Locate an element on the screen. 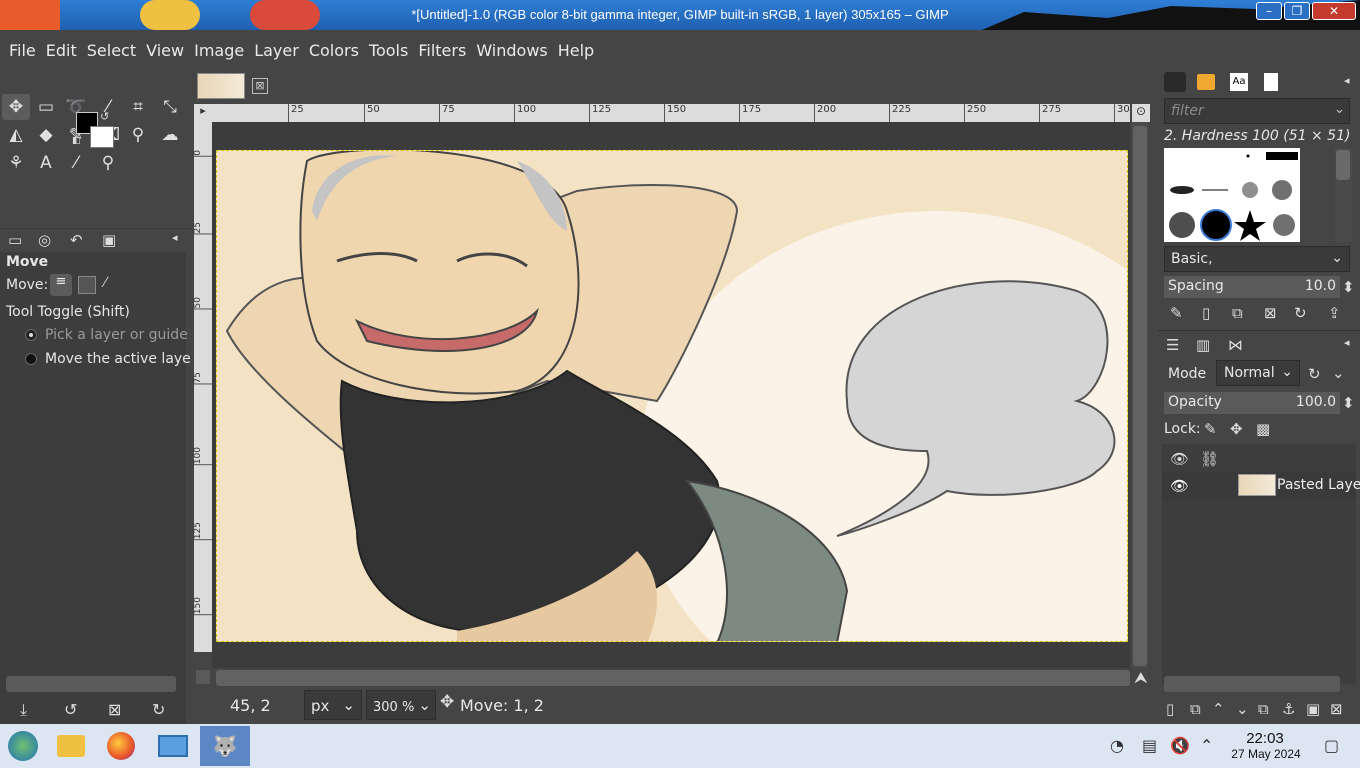 The width and height of the screenshot is (1360, 768). menu-file: File is located at coordinates (22, 50).